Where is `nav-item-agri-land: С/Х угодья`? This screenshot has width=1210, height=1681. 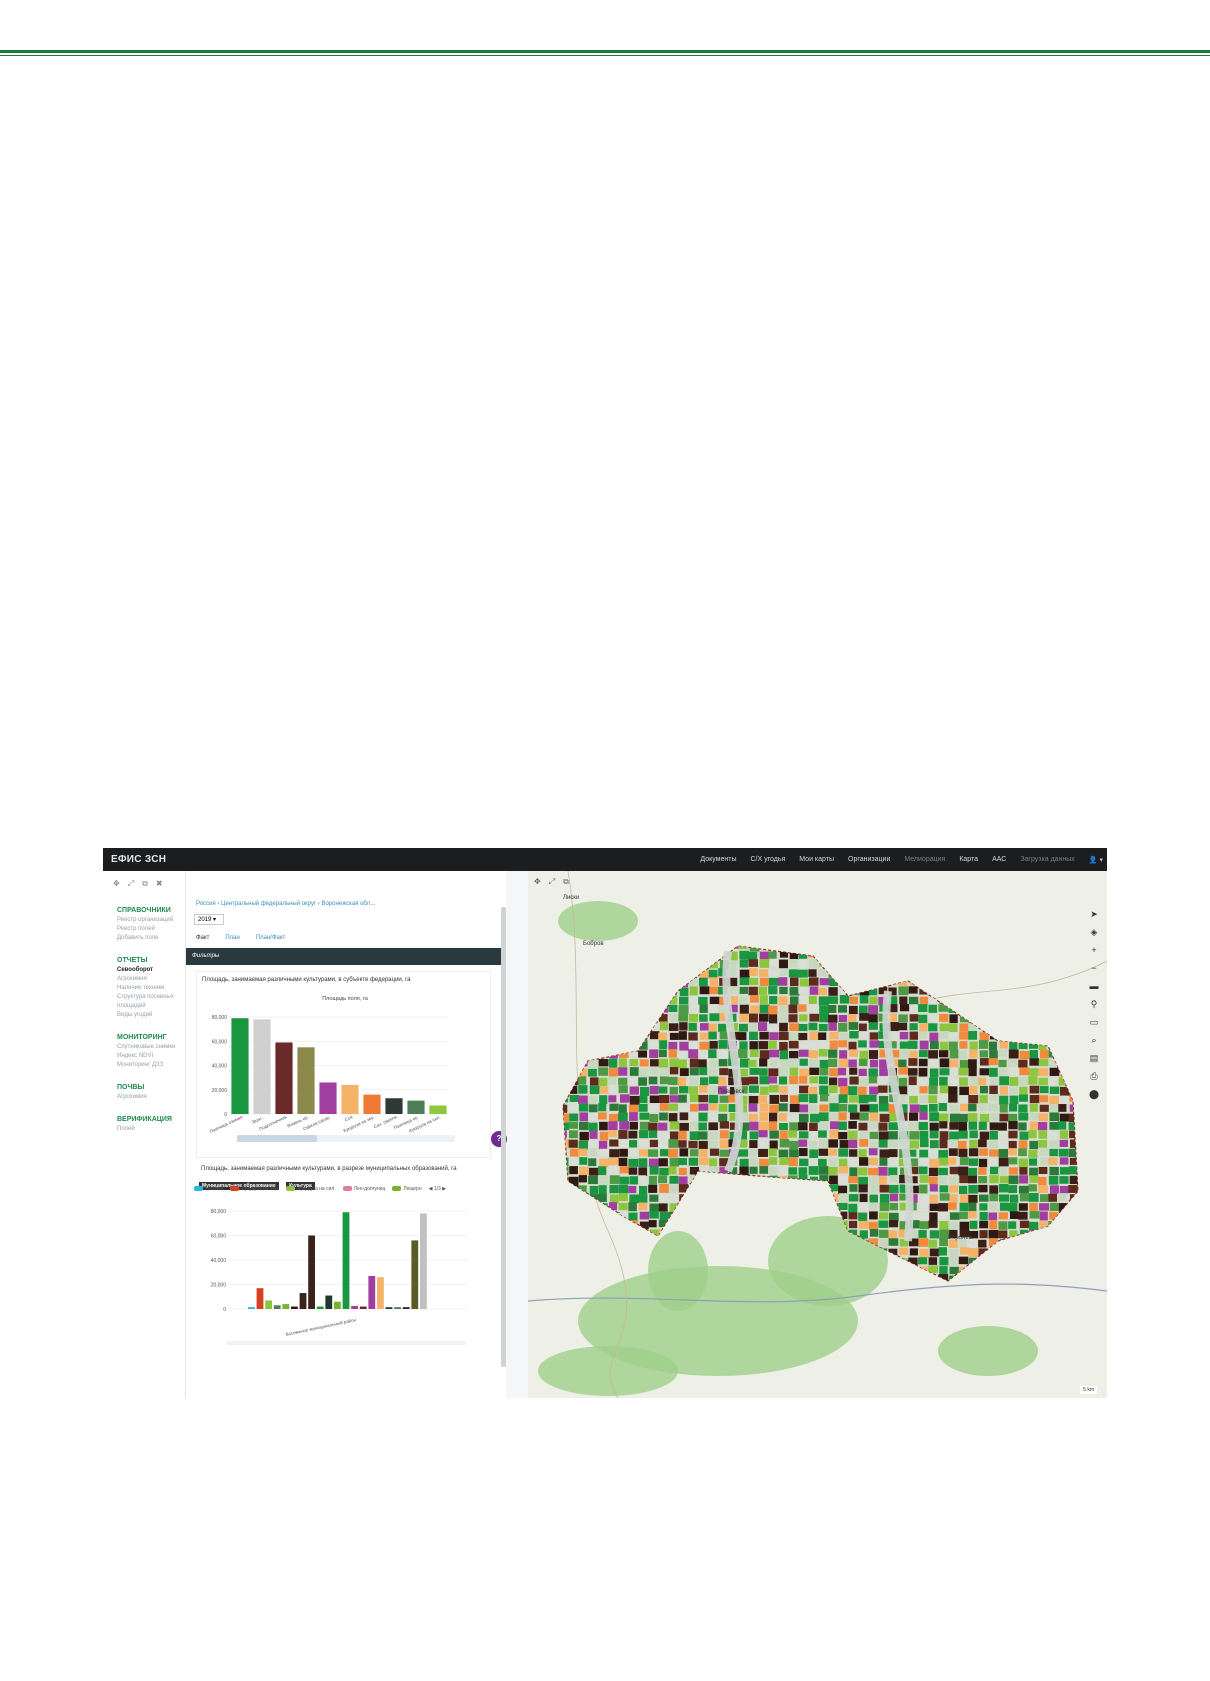
nav-item-agri-land: С/Х угодья is located at coordinates (767, 859).